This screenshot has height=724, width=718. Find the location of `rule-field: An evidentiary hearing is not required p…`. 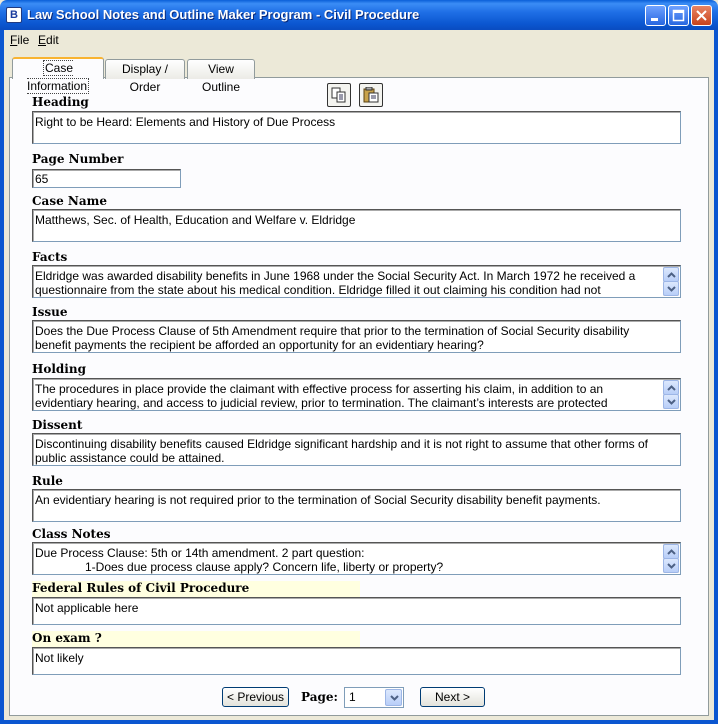

rule-field: An evidentiary hearing is not required p… is located at coordinates (356, 505).